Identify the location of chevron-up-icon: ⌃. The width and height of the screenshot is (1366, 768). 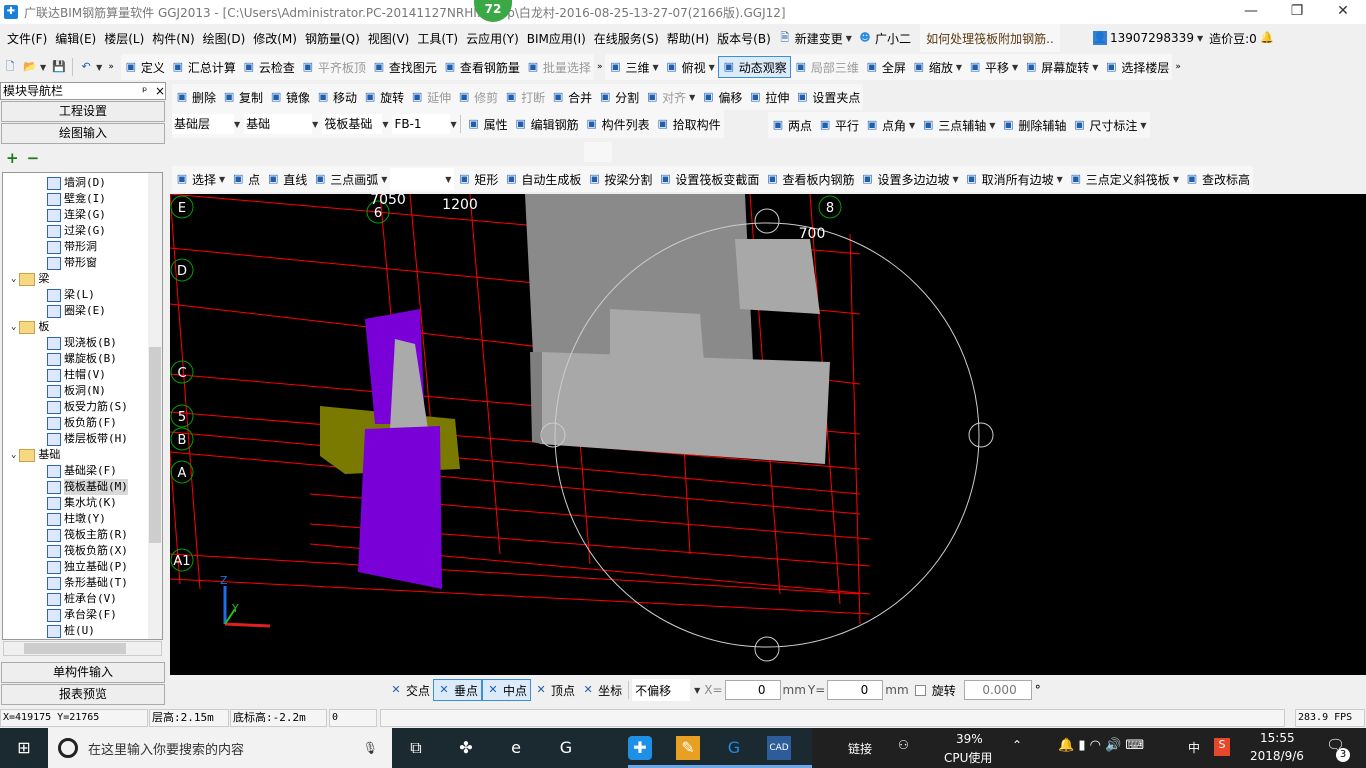
(1017, 745).